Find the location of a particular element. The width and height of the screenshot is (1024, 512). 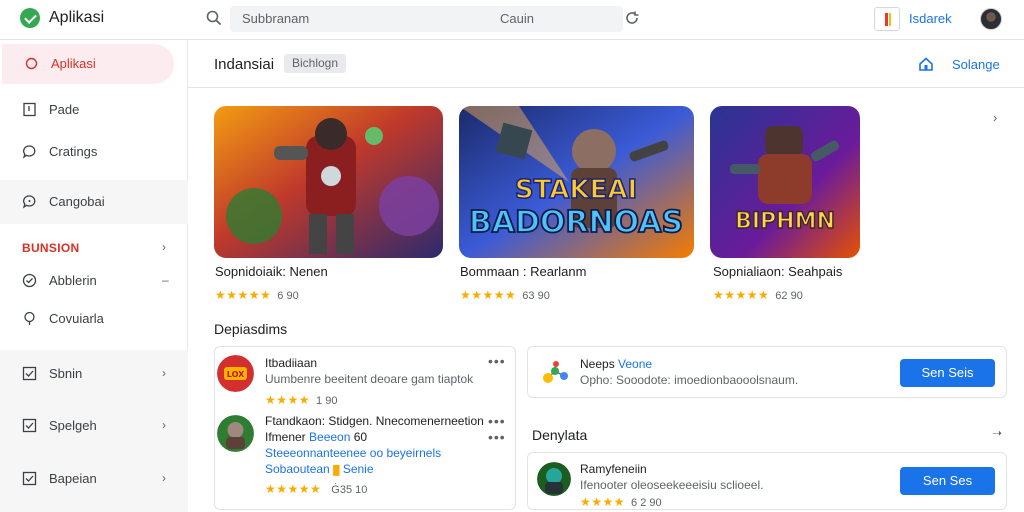

list-item-tags: Sobaoutean █ Senie is located at coordinates (319, 469).